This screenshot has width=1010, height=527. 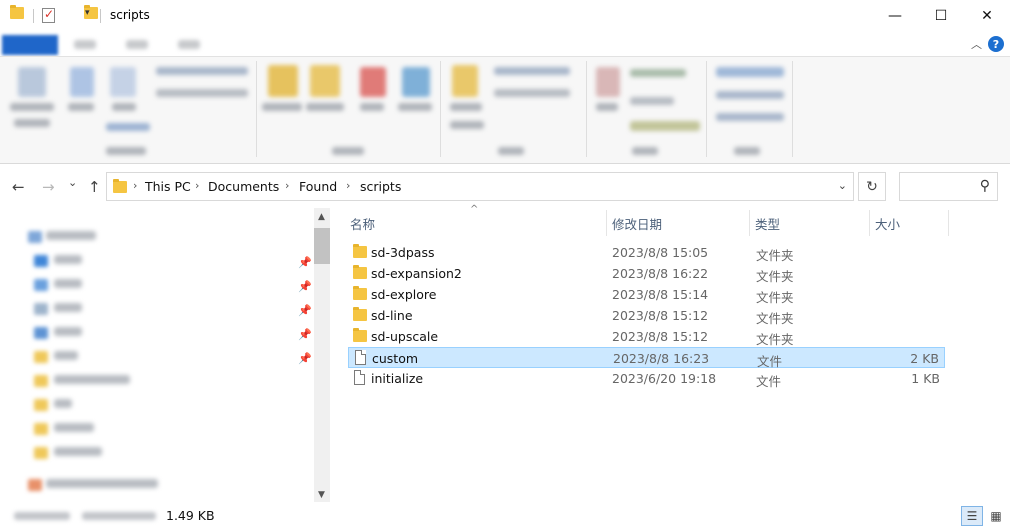 I want to click on breadcrumb-this-pc: This PC, so click(x=168, y=186).